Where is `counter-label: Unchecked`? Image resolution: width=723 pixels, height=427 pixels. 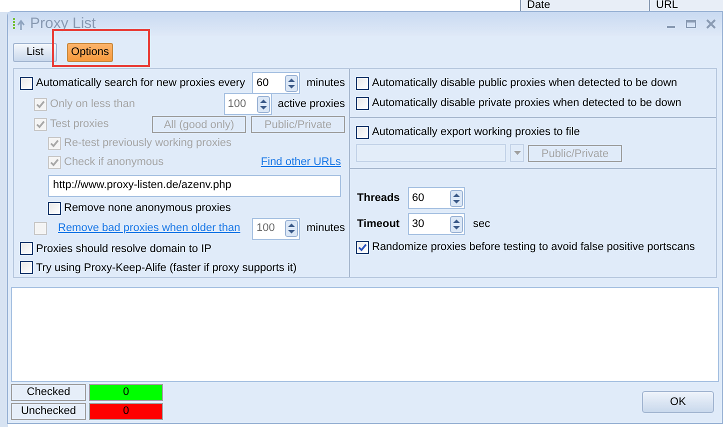 counter-label: Unchecked is located at coordinates (48, 411).